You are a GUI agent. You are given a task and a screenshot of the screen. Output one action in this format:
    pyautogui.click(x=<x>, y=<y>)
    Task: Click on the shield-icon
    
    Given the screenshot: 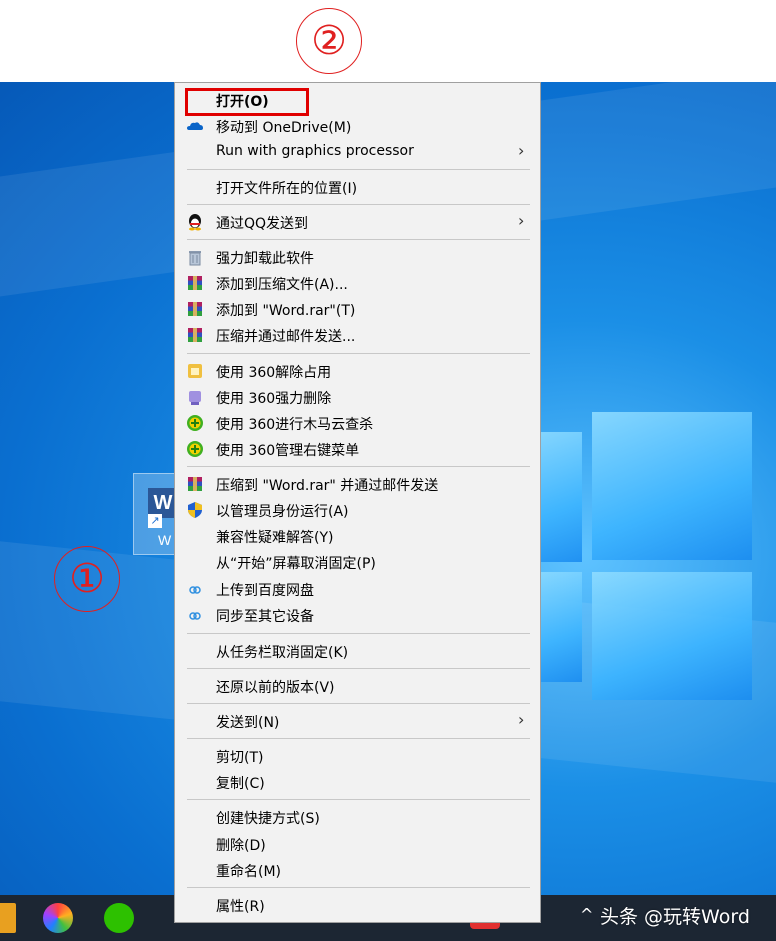 What is the action you would take?
    pyautogui.click(x=195, y=510)
    